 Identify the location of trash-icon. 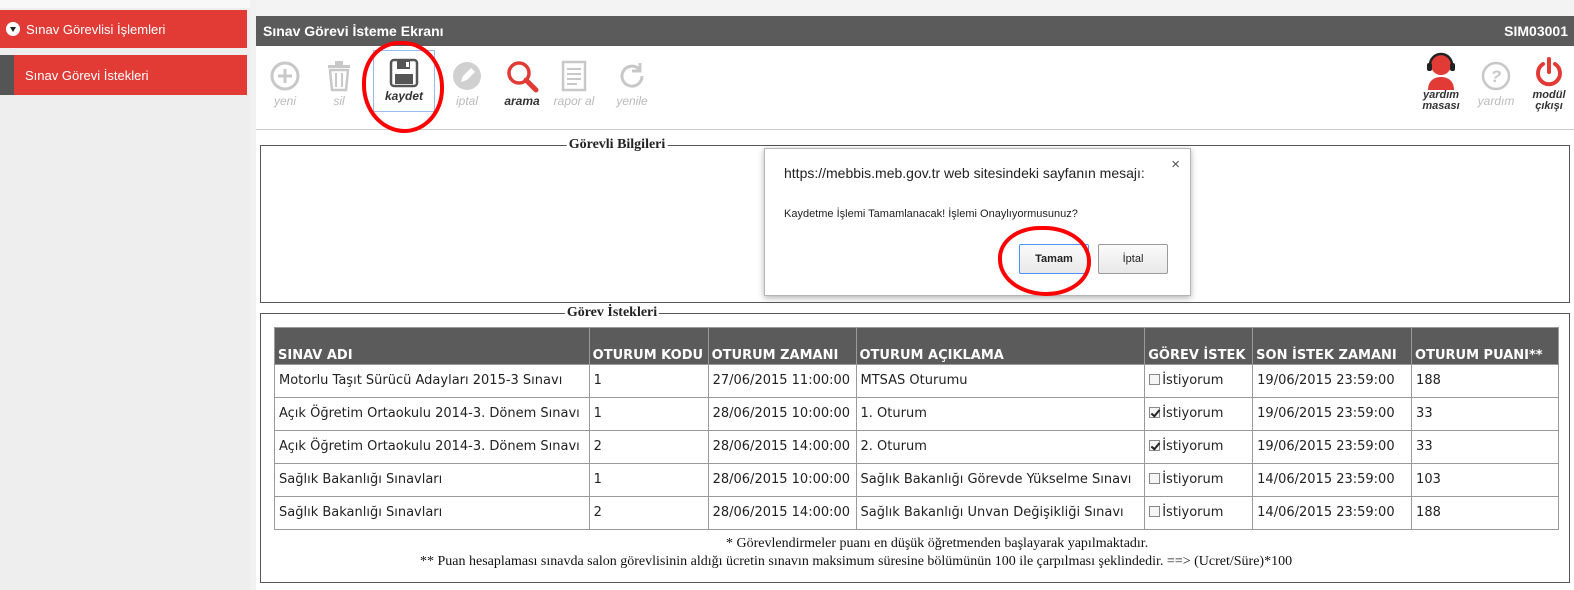
(339, 76).